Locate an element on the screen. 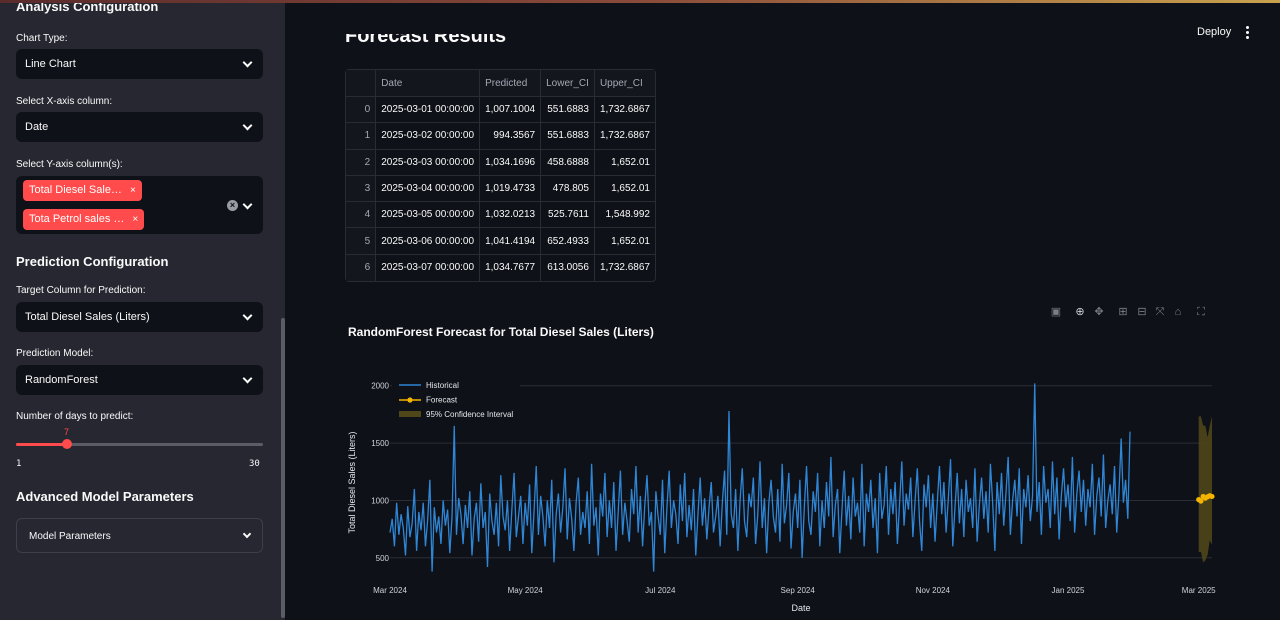  row-date: 2025-03-05 00:00:00 is located at coordinates (428, 215).